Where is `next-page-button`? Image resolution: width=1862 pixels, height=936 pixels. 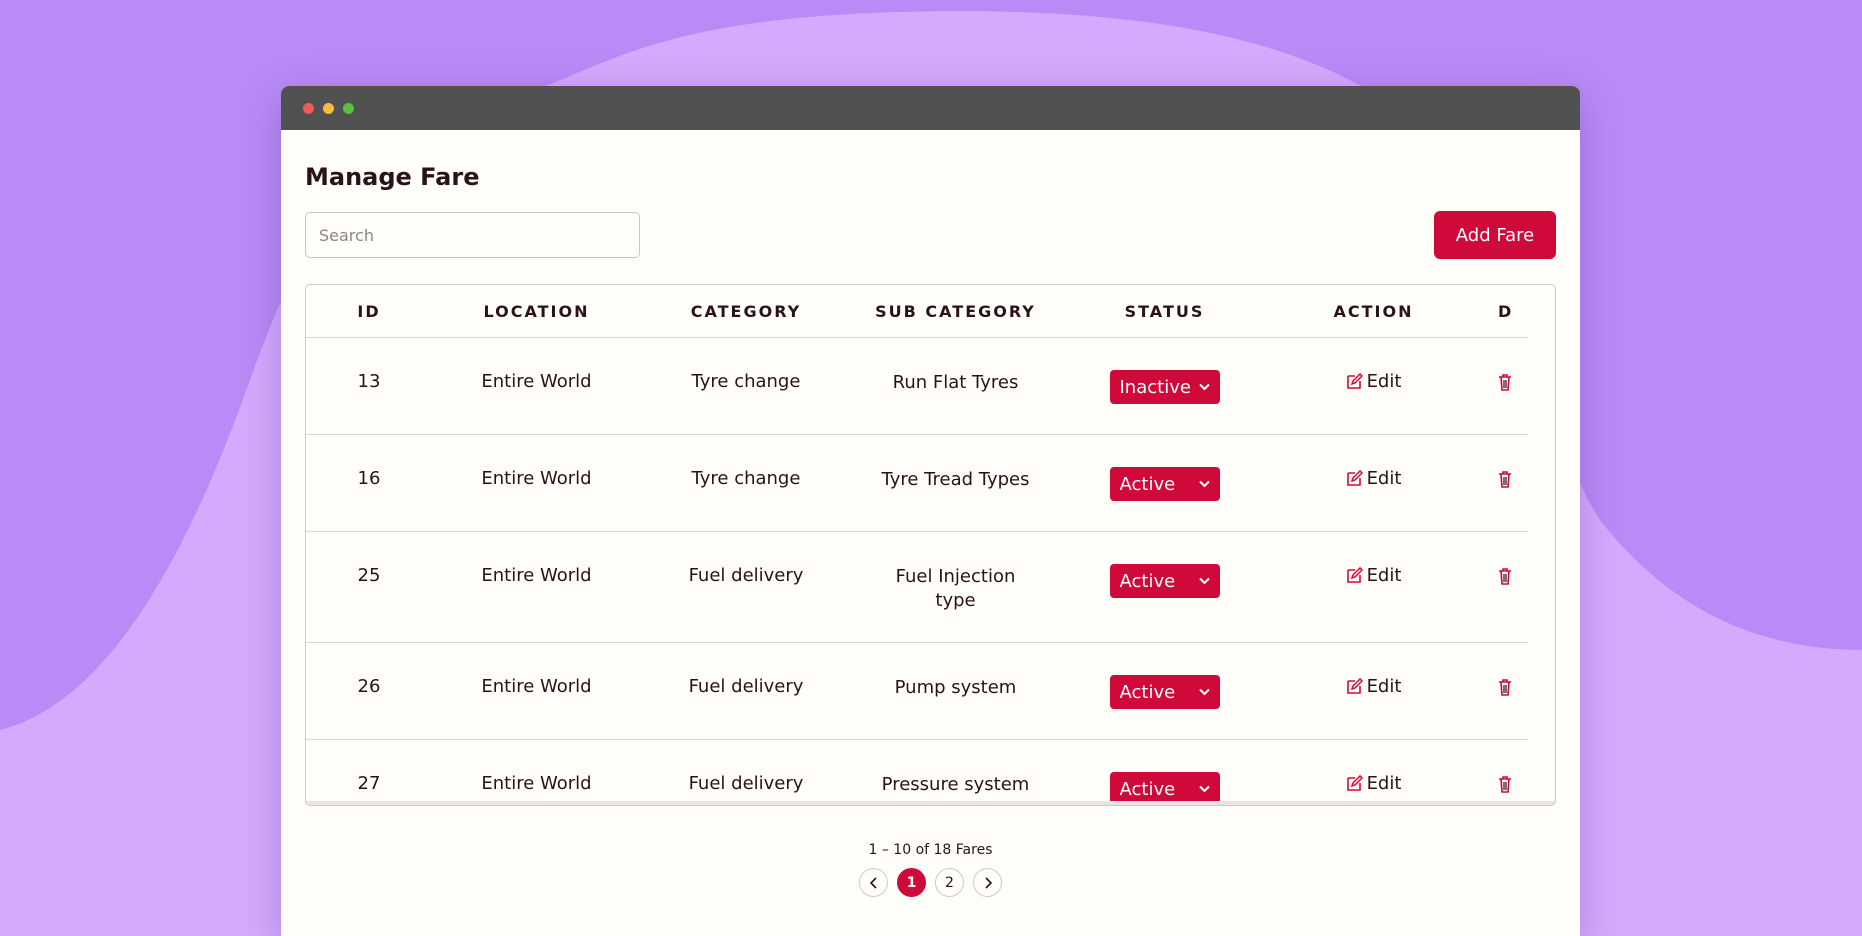 next-page-button is located at coordinates (987, 882).